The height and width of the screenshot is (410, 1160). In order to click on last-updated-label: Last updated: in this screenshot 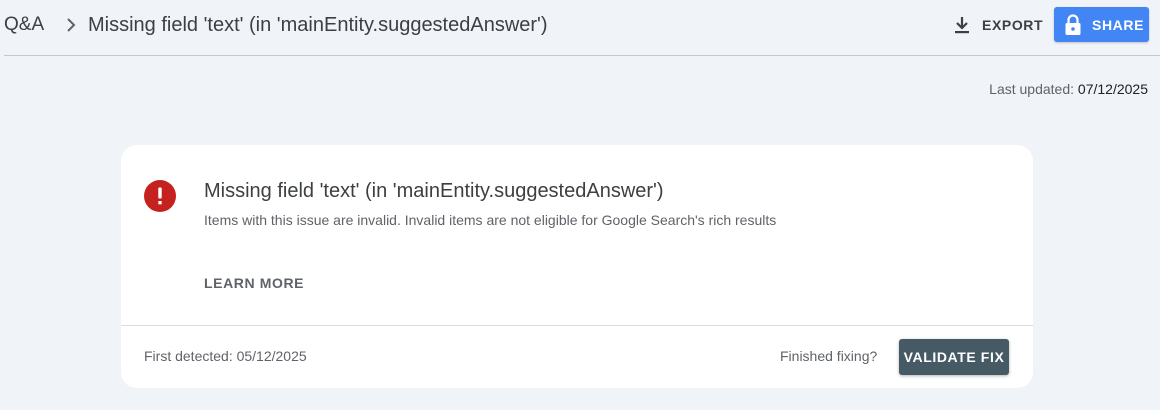, I will do `click(1033, 89)`.